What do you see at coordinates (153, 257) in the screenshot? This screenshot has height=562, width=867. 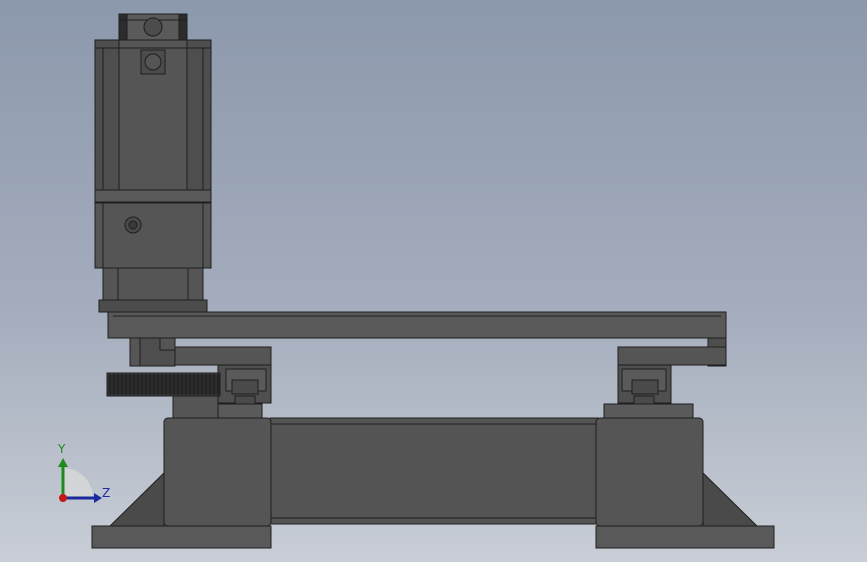 I see `motor-gearbox` at bounding box center [153, 257].